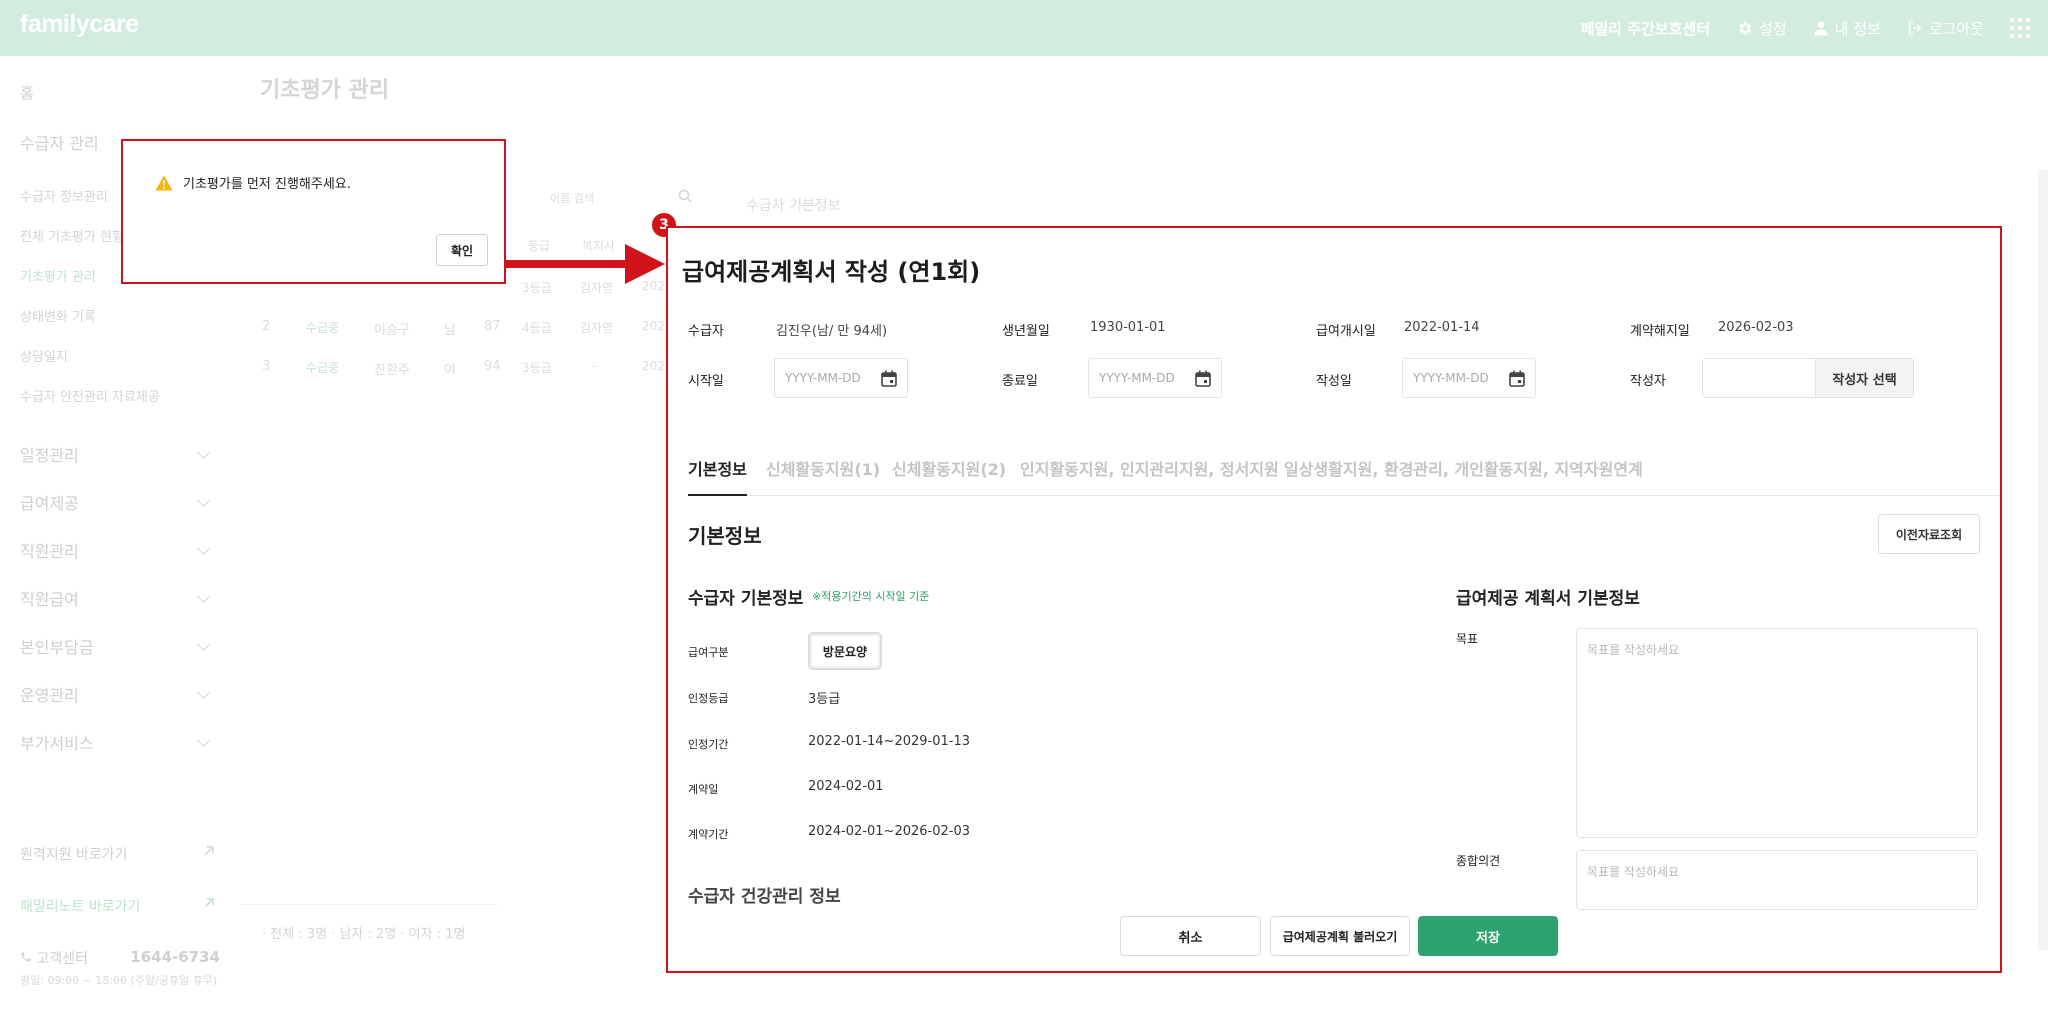 Image resolution: width=2048 pixels, height=1010 pixels. What do you see at coordinates (871, 596) in the screenshot?
I see `recipient-basic-note: ※적용기간의 시작일 기준` at bounding box center [871, 596].